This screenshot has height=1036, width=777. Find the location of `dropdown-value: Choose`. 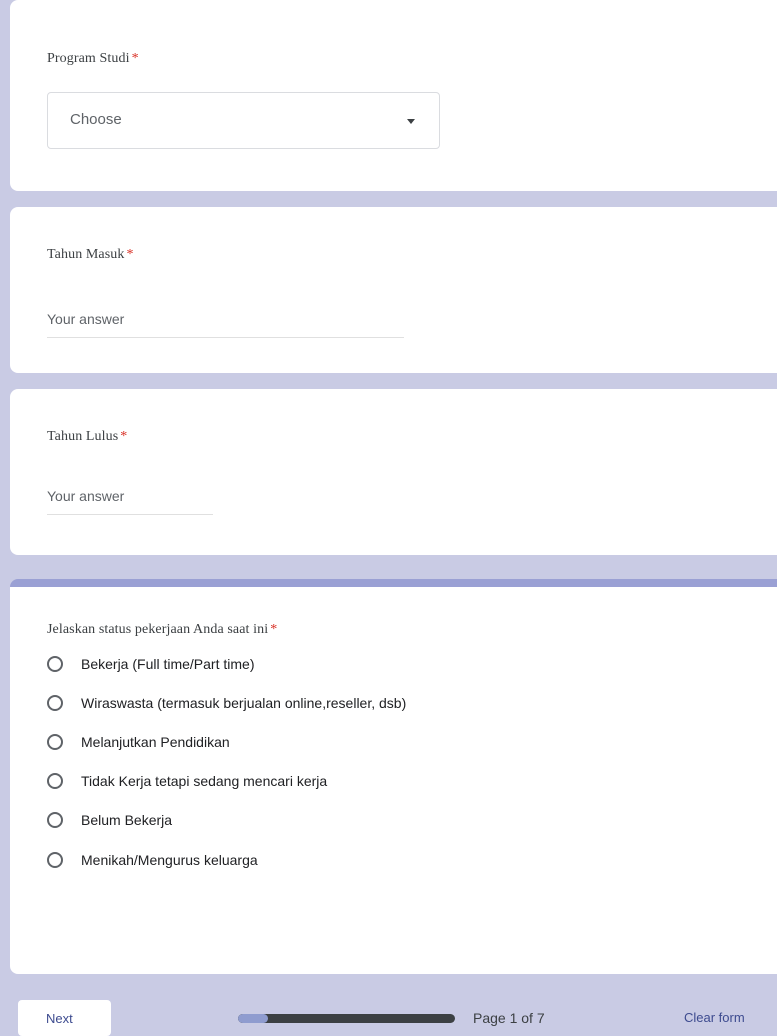

dropdown-value: Choose is located at coordinates (96, 119).